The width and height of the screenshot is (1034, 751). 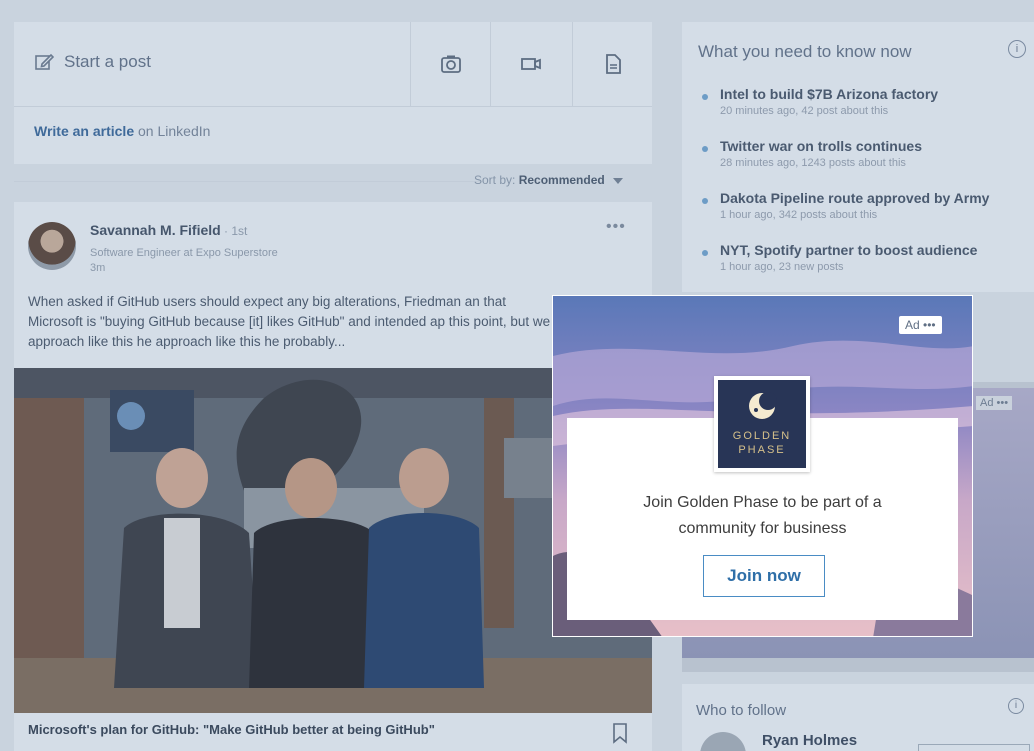 I want to click on camera-icon, so click(x=451, y=64).